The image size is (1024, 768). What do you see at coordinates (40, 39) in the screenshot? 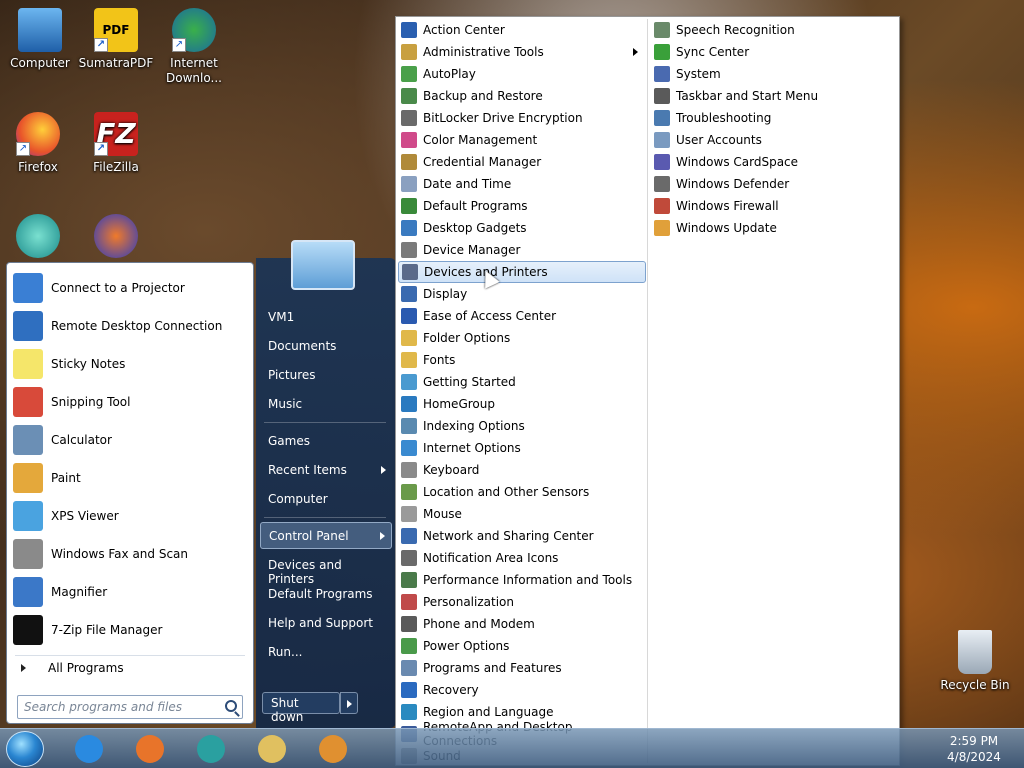
I see `desktop-icon-computer: Computer` at bounding box center [40, 39].